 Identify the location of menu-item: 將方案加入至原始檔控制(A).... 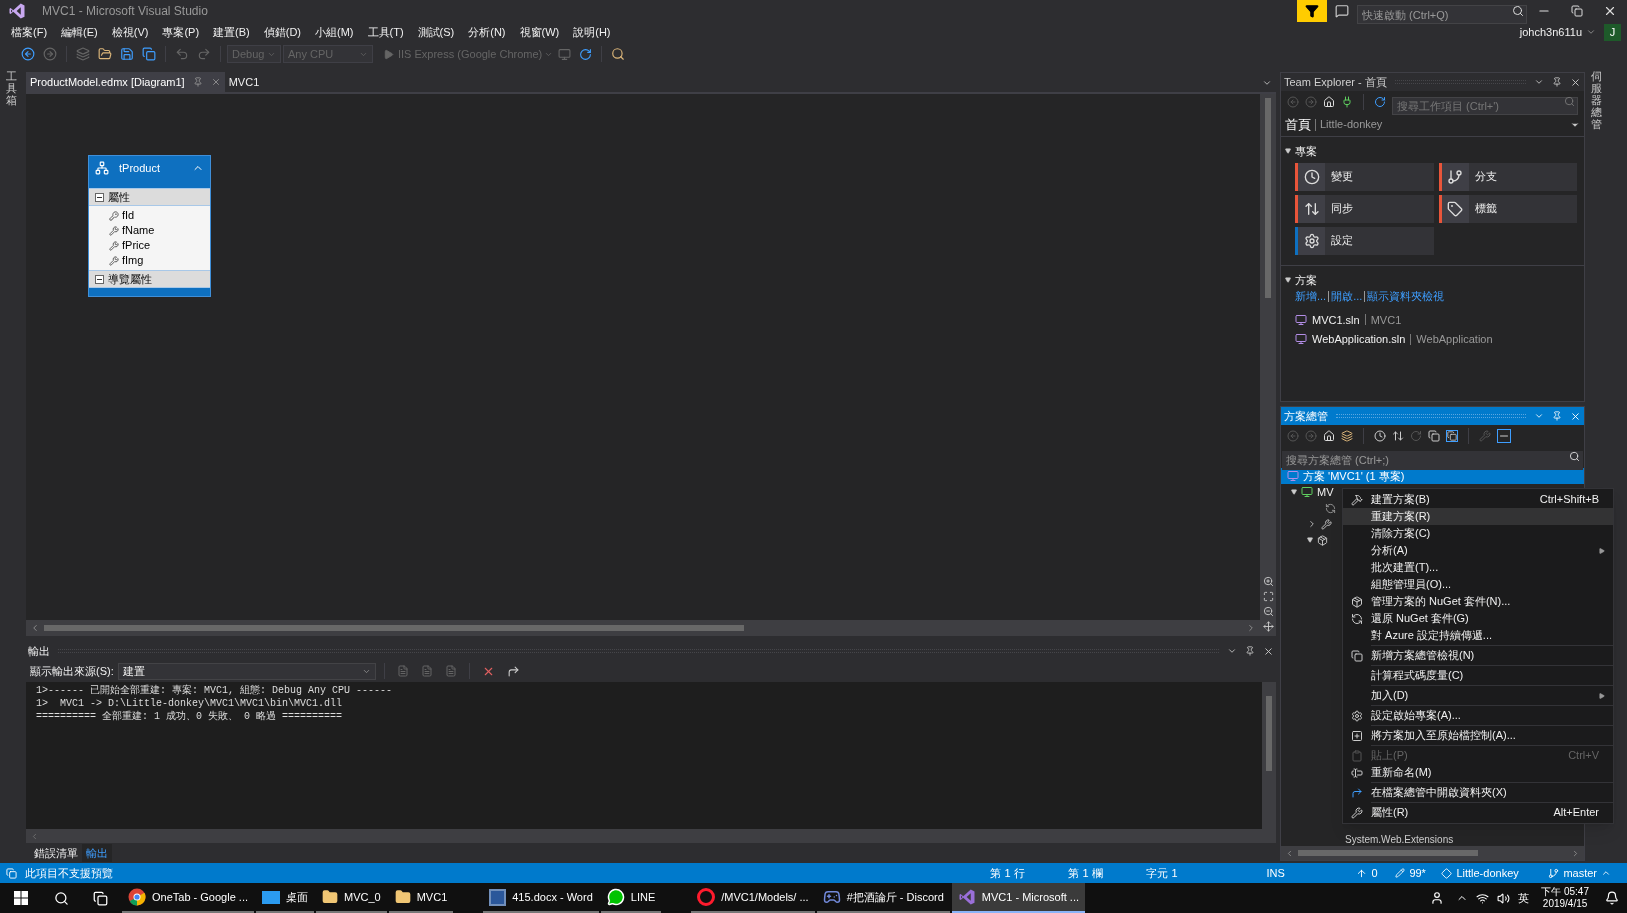
(1478, 735).